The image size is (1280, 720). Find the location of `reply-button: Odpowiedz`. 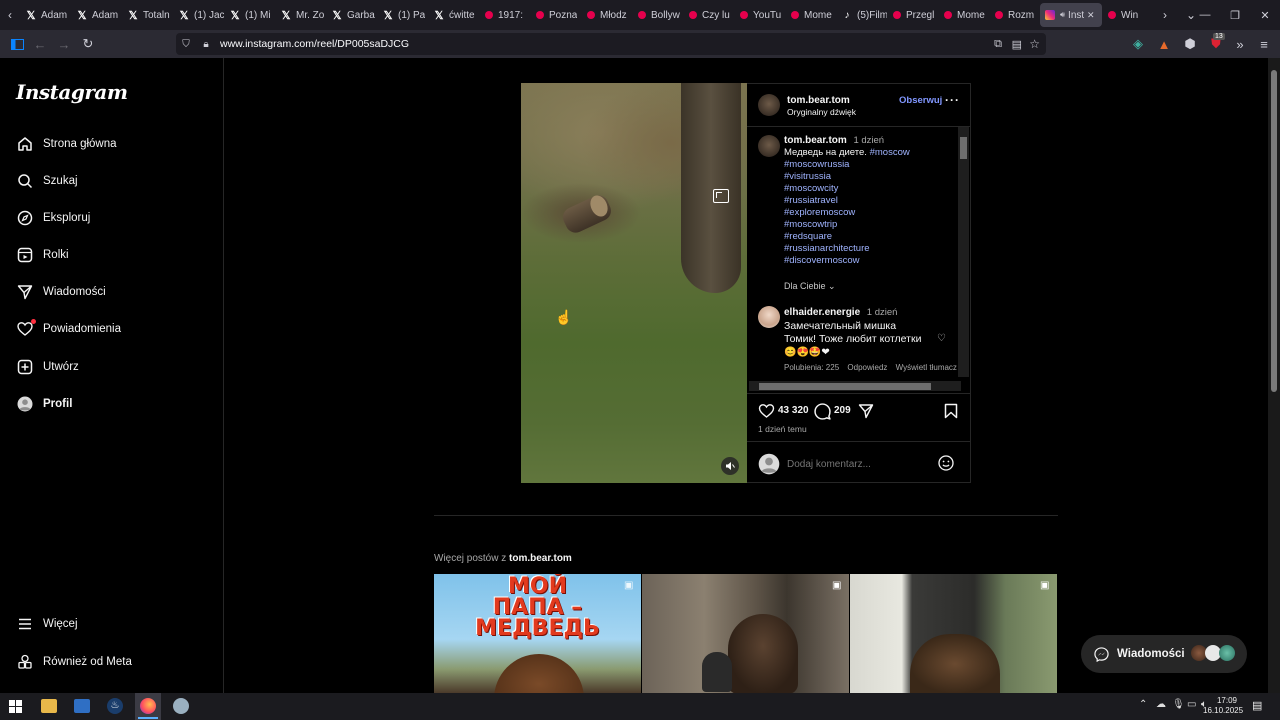

reply-button: Odpowiedz is located at coordinates (867, 367).